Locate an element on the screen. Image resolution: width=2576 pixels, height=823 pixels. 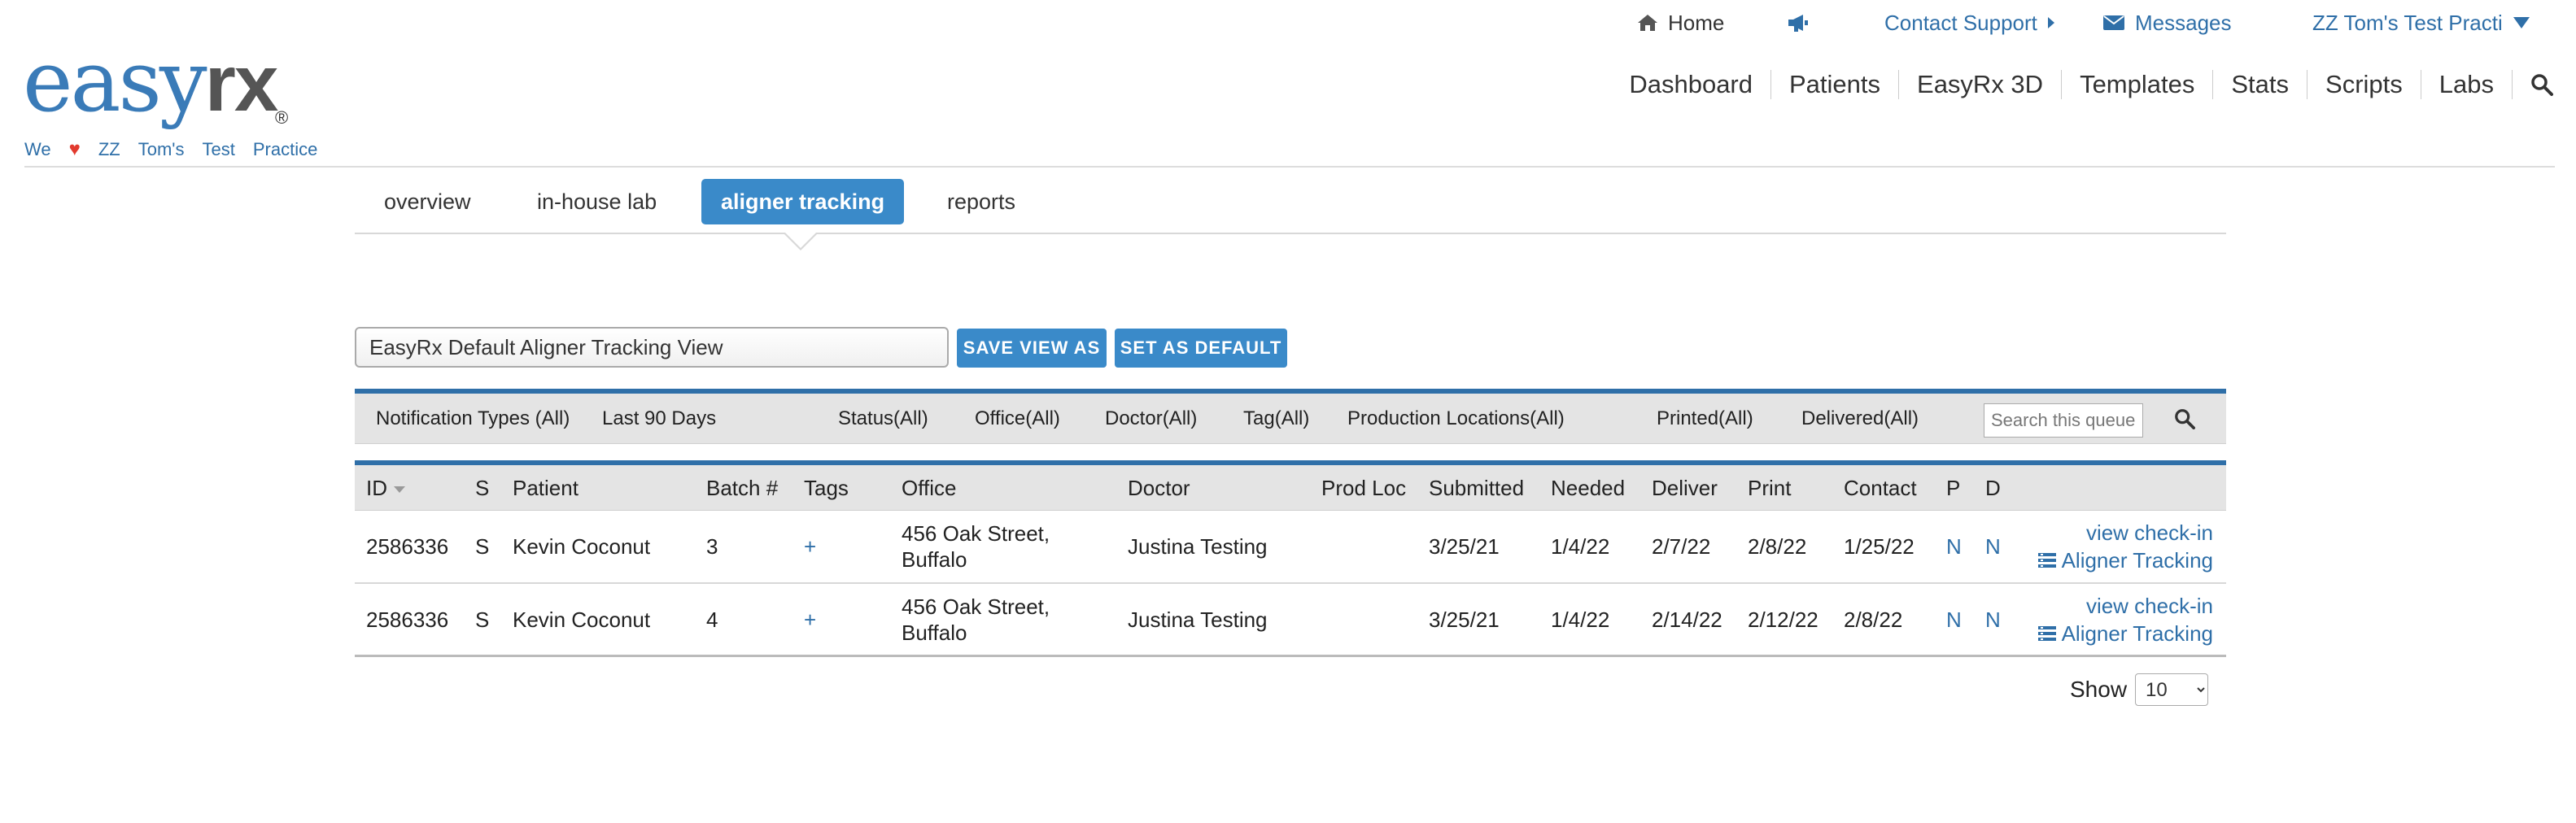
home-link: Home is located at coordinates (1680, 23).